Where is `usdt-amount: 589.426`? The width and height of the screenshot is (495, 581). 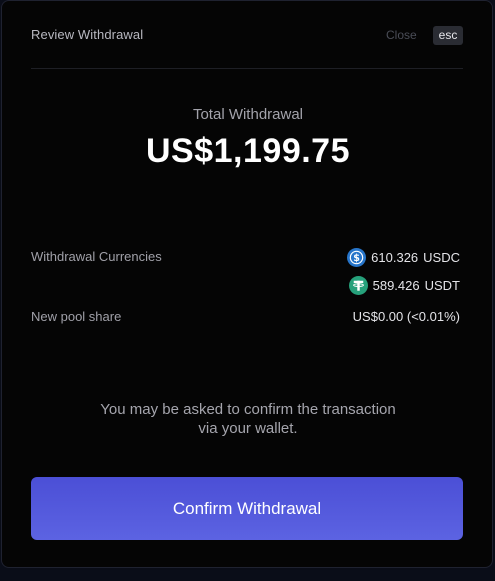
usdt-amount: 589.426 is located at coordinates (396, 285).